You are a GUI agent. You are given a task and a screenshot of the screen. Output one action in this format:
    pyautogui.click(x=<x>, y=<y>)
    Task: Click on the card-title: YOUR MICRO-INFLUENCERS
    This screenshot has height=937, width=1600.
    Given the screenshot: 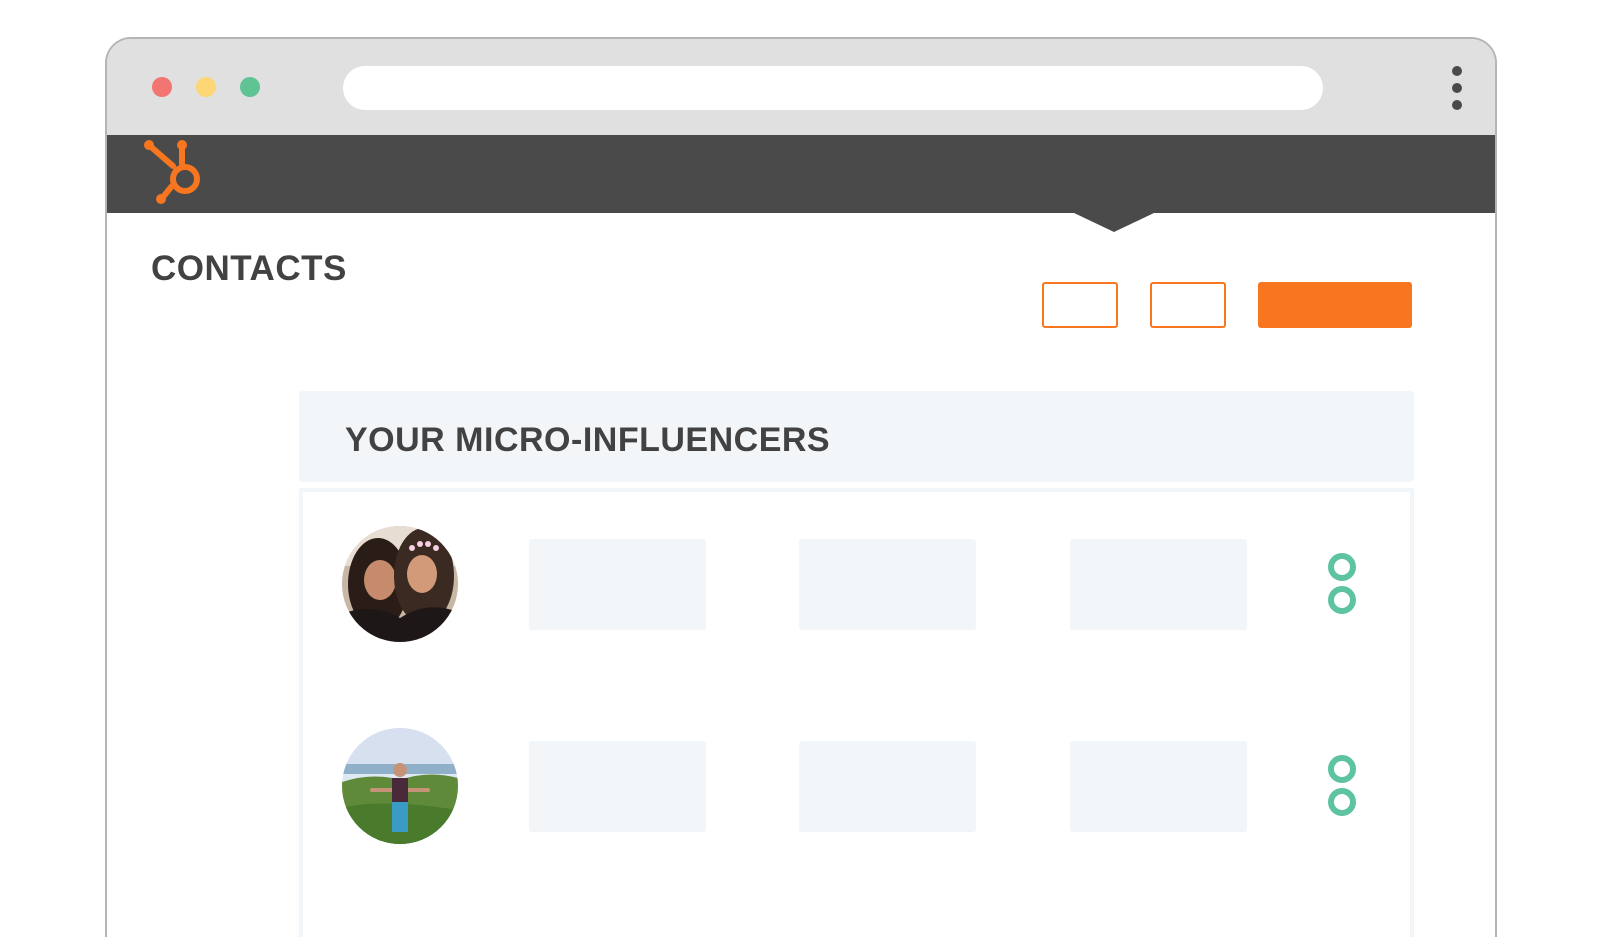 What is the action you would take?
    pyautogui.click(x=588, y=440)
    